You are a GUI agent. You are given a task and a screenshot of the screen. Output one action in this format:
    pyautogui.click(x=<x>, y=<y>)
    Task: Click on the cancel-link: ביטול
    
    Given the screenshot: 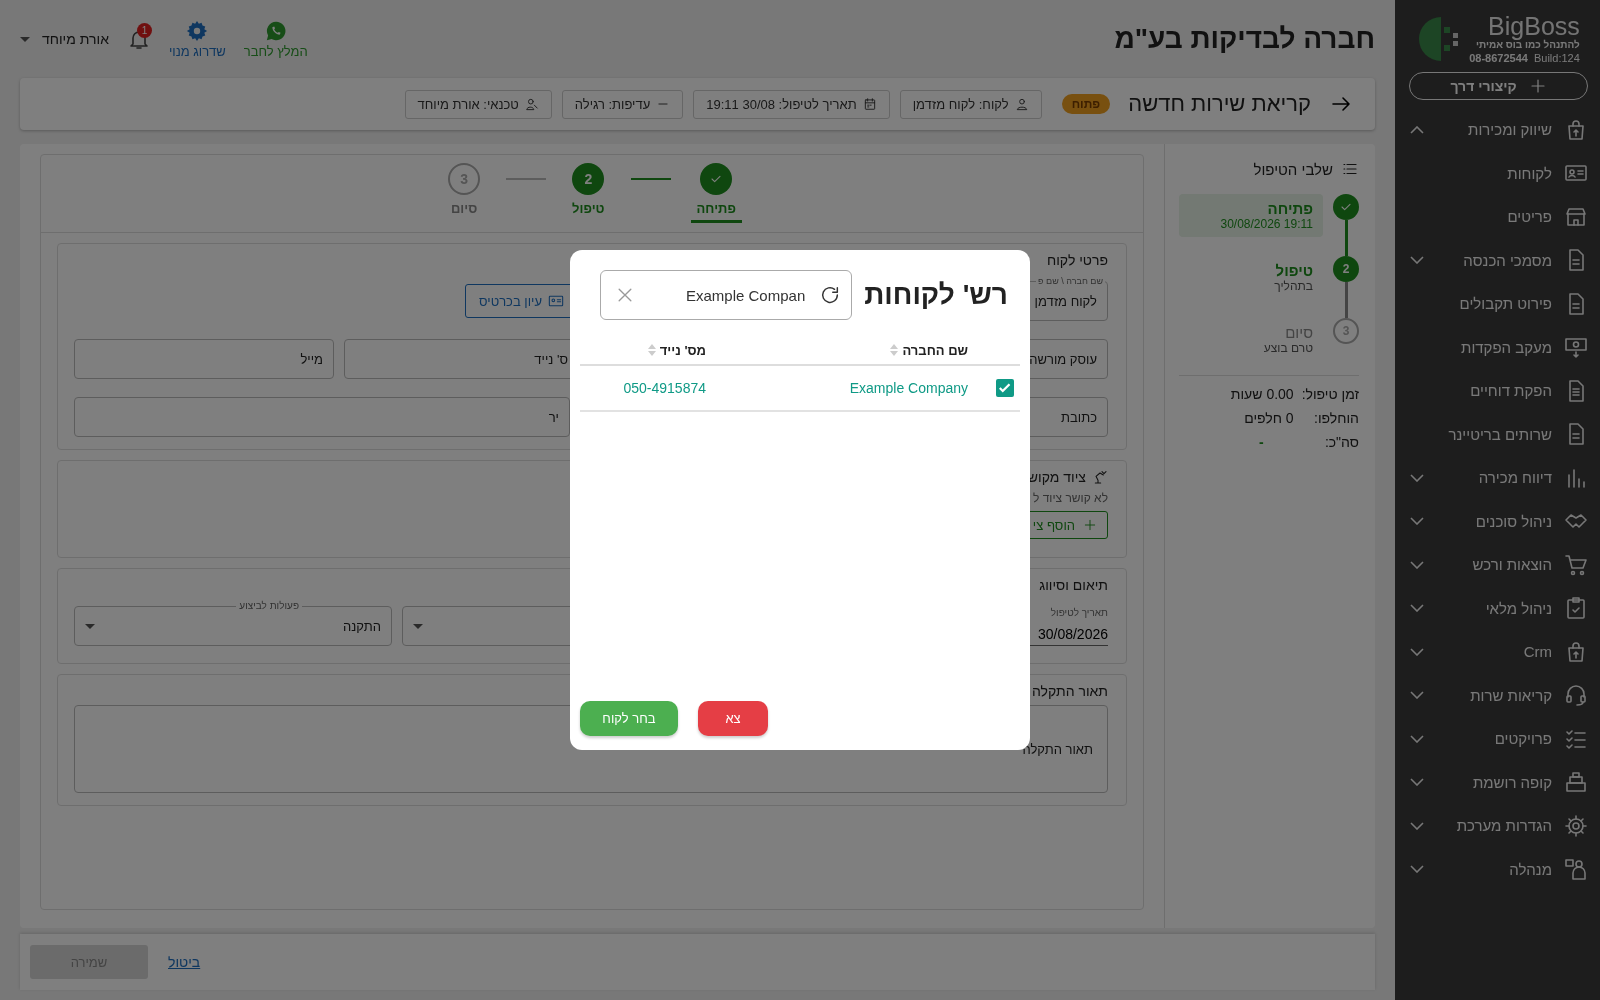 What is the action you would take?
    pyautogui.click(x=184, y=962)
    